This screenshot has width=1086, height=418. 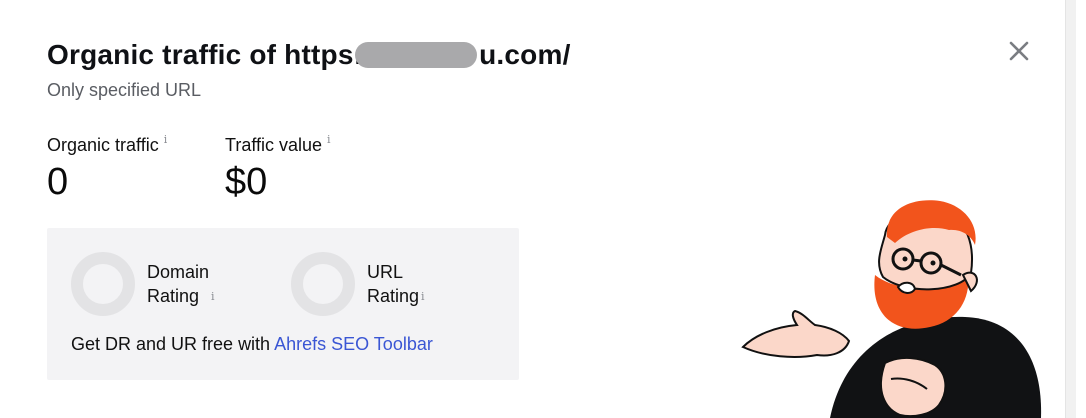 I want to click on close-button, so click(x=1019, y=51).